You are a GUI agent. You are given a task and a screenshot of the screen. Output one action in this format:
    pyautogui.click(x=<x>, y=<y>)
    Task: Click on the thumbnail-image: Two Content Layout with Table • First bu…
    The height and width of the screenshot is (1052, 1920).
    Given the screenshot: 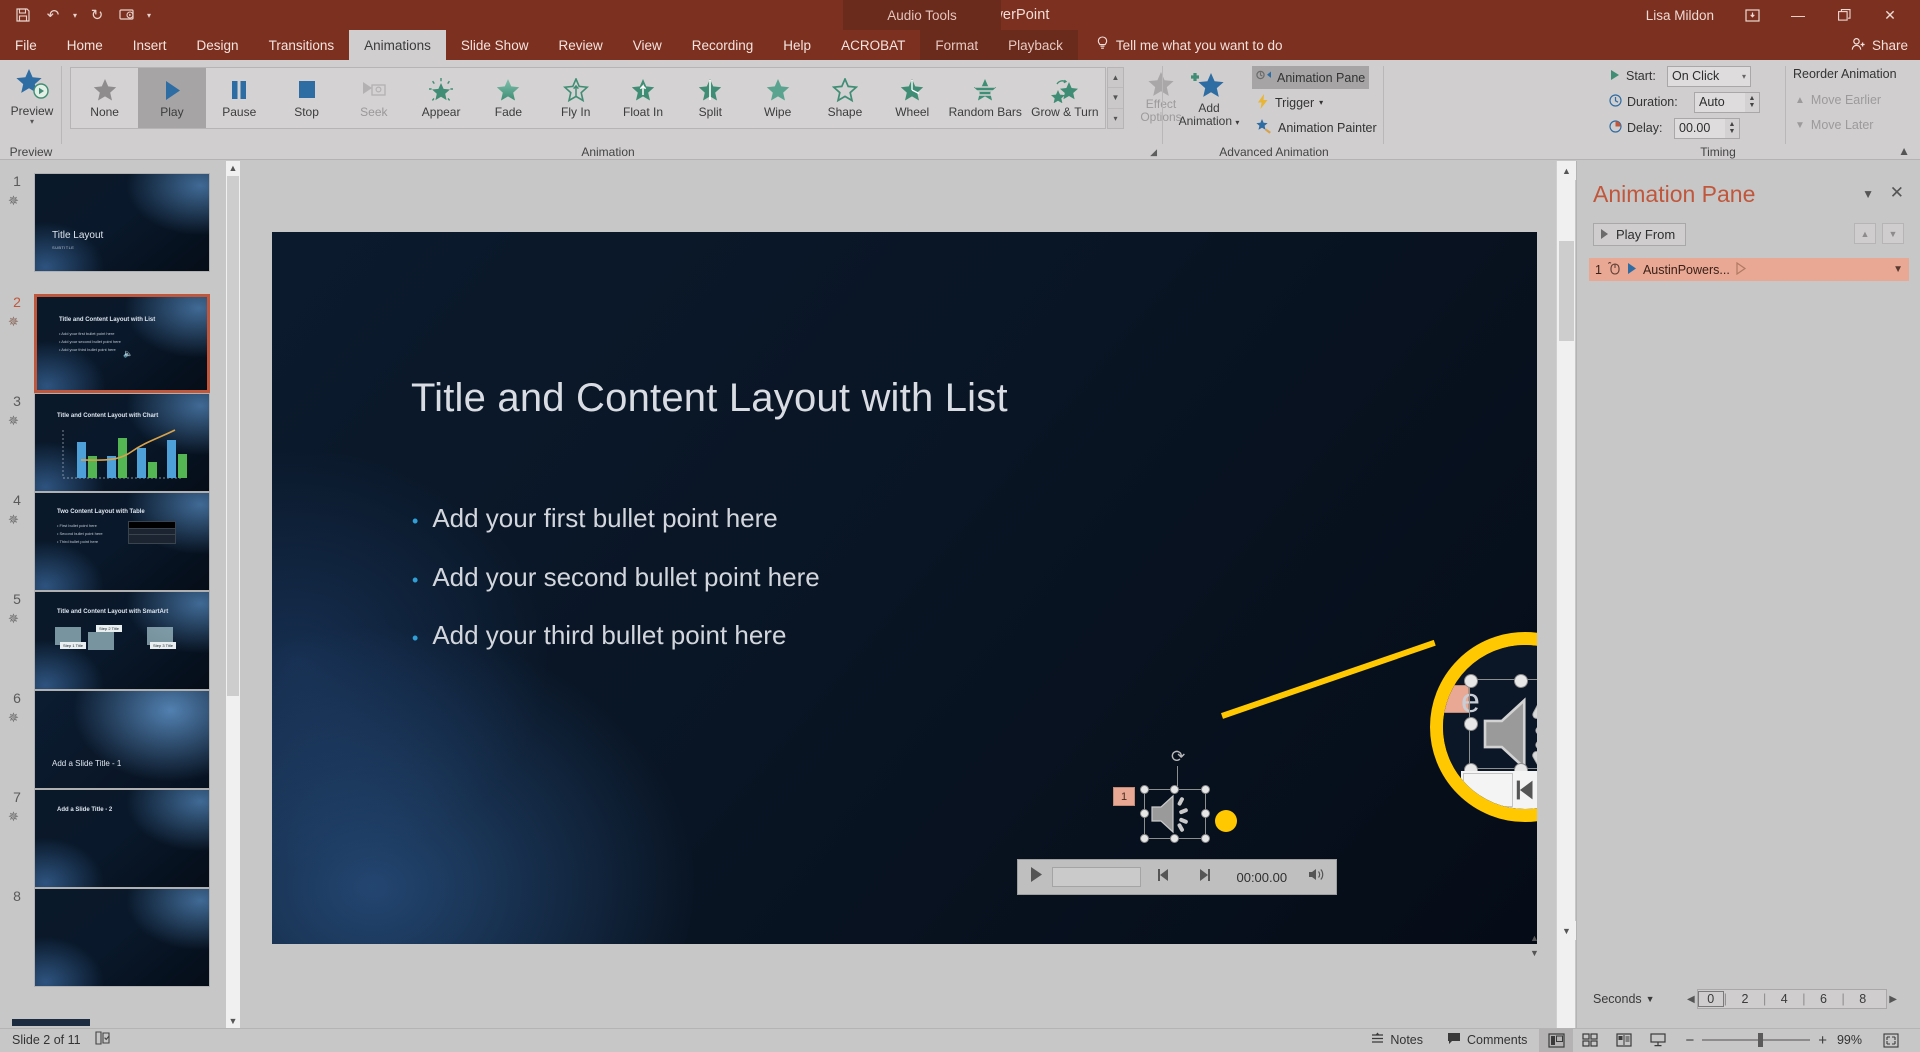 What is the action you would take?
    pyautogui.click(x=122, y=541)
    